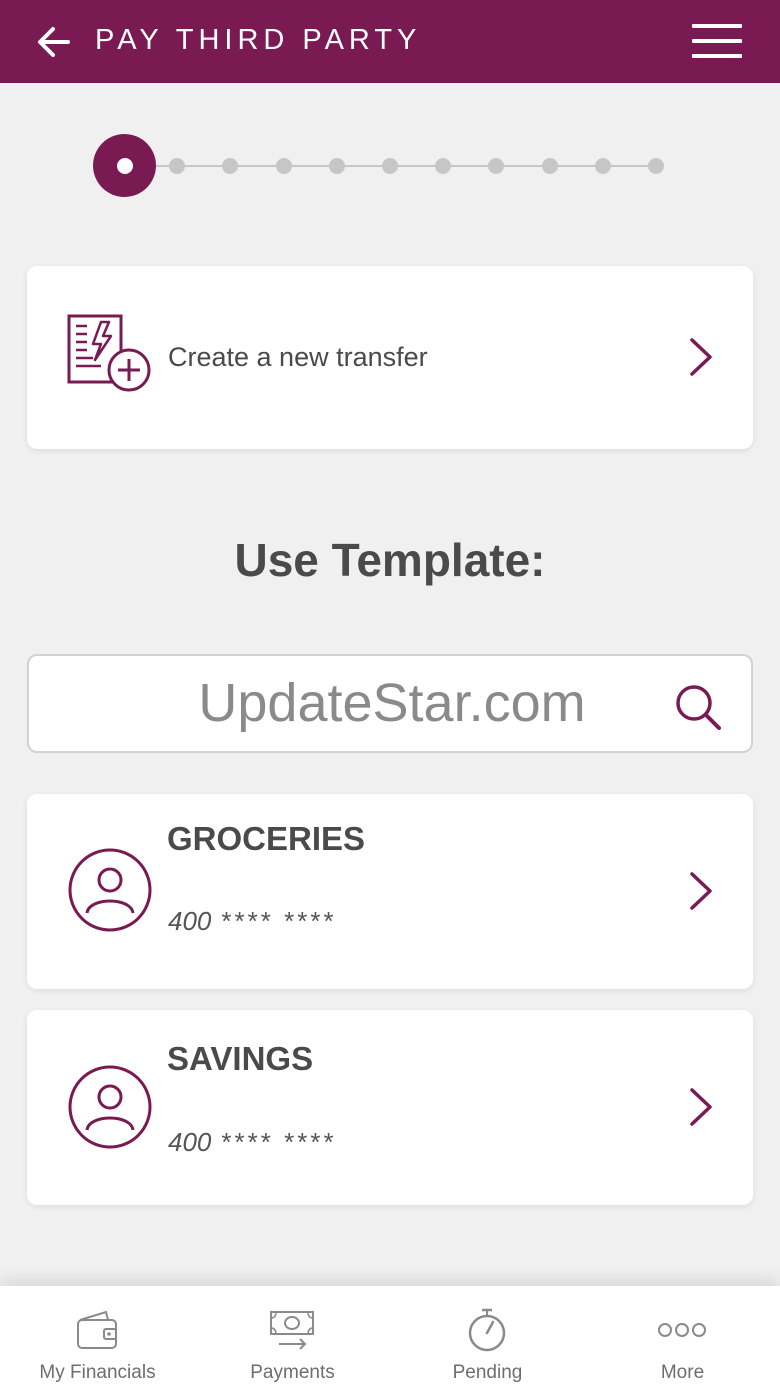 The image size is (780, 1387). What do you see at coordinates (698, 707) in the screenshot?
I see `search-icon` at bounding box center [698, 707].